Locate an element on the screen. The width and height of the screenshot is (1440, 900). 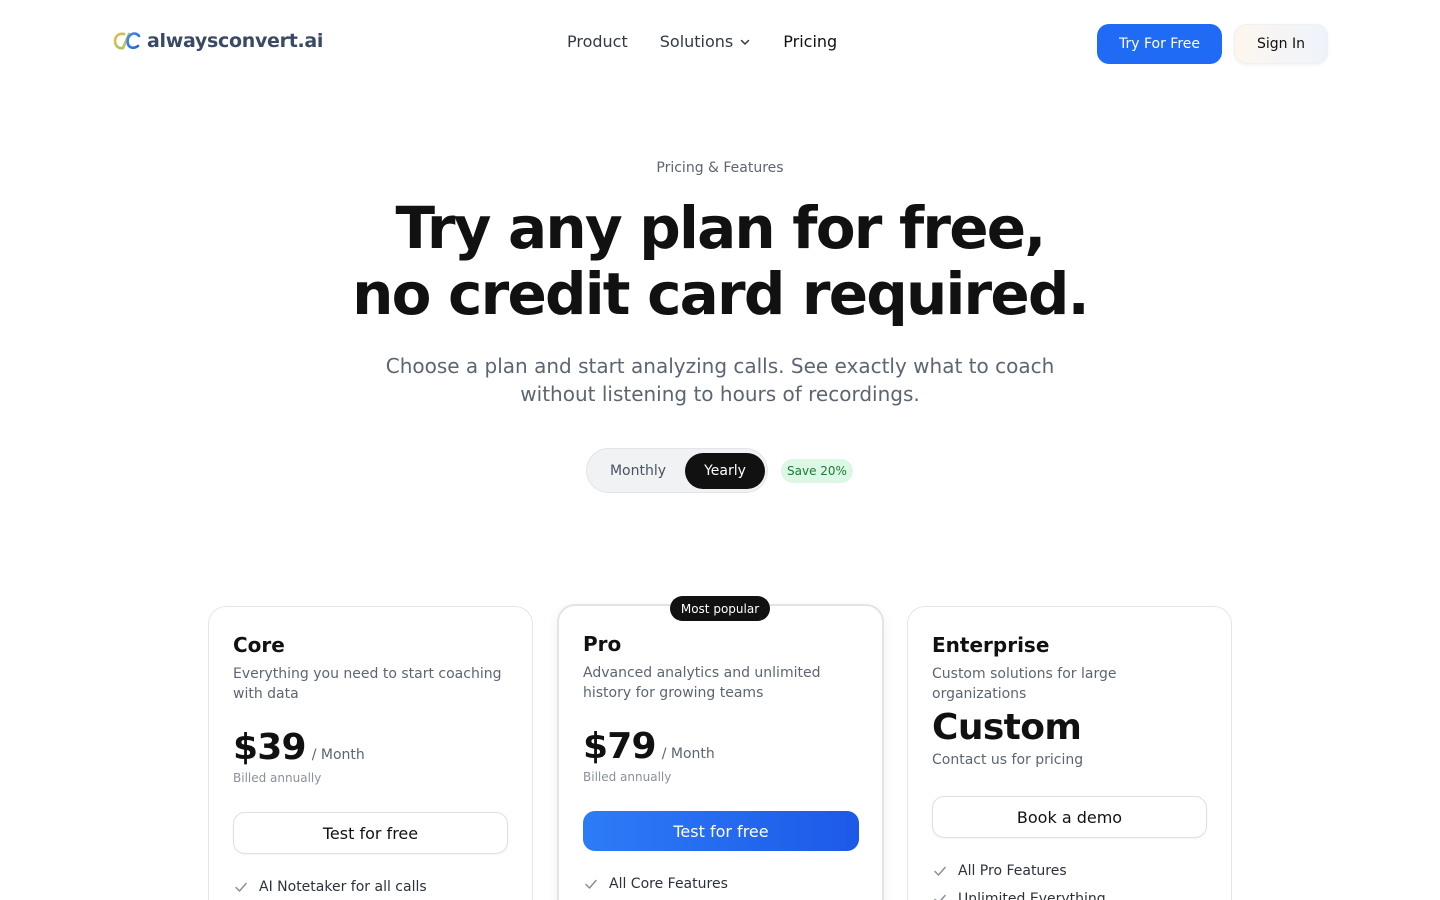
billing-toggle: Monthly Yearly is located at coordinates (677, 470).